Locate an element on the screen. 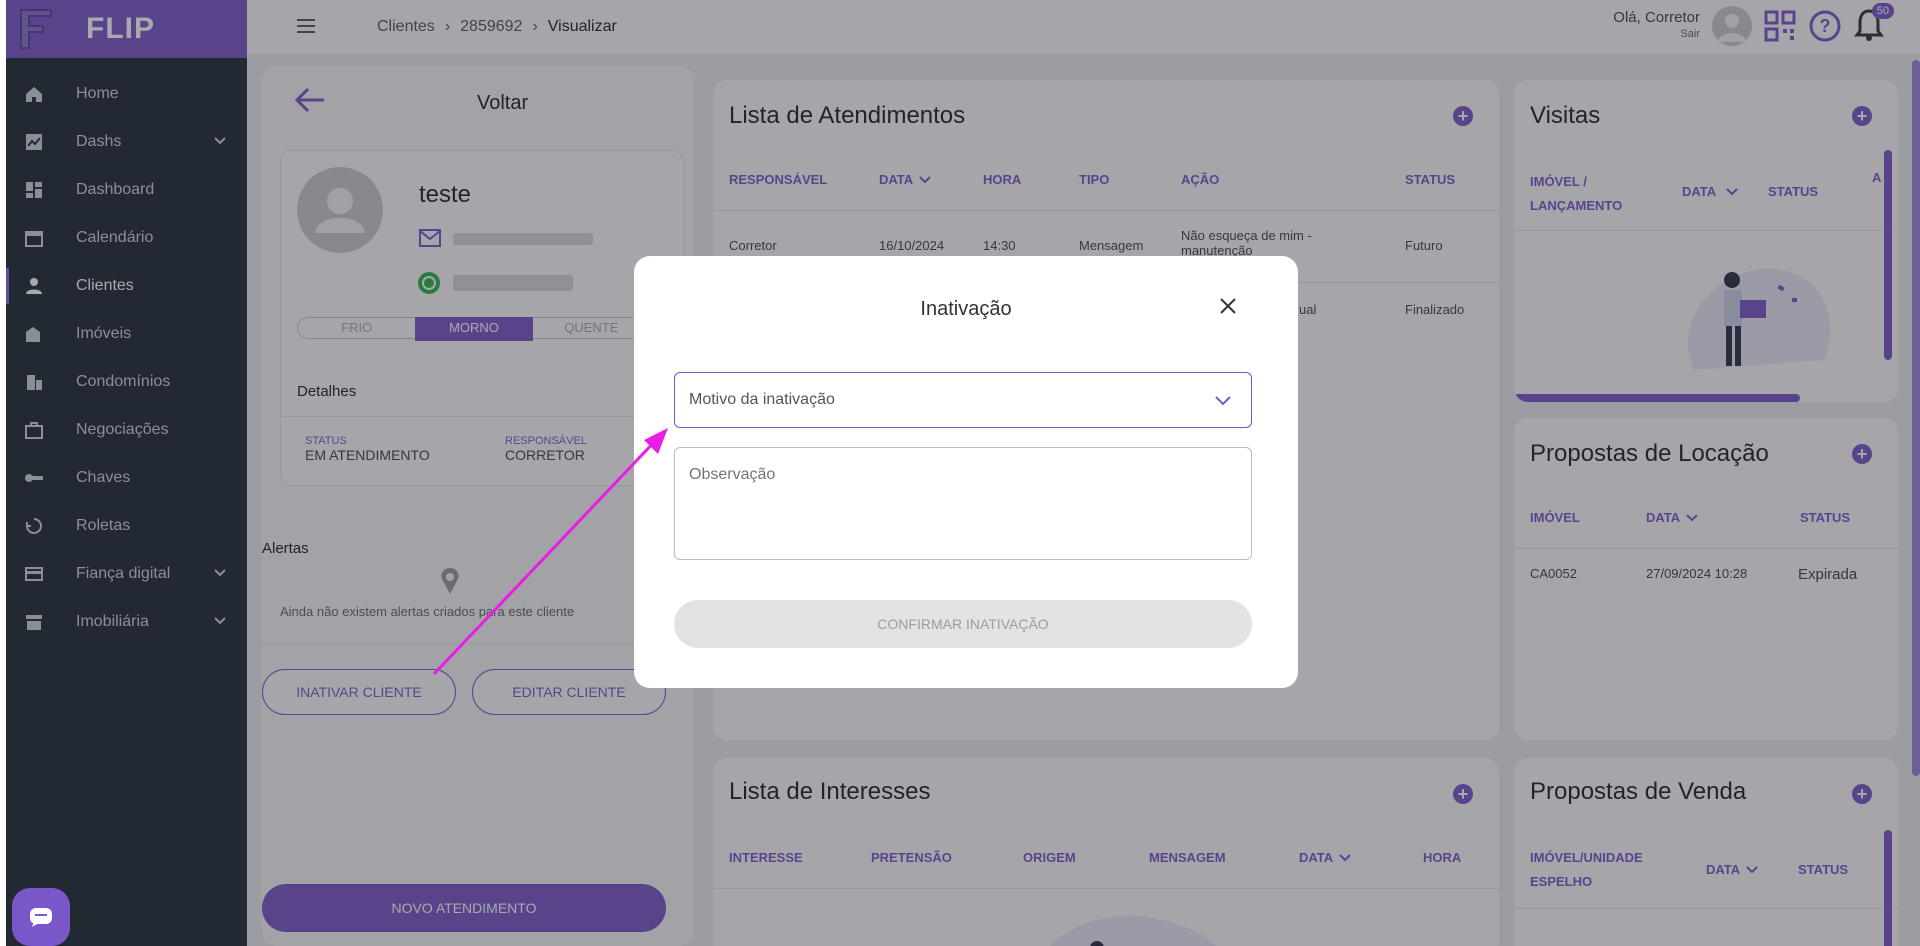 The width and height of the screenshot is (1920, 946). annotation-arrow is located at coordinates (550, 552).